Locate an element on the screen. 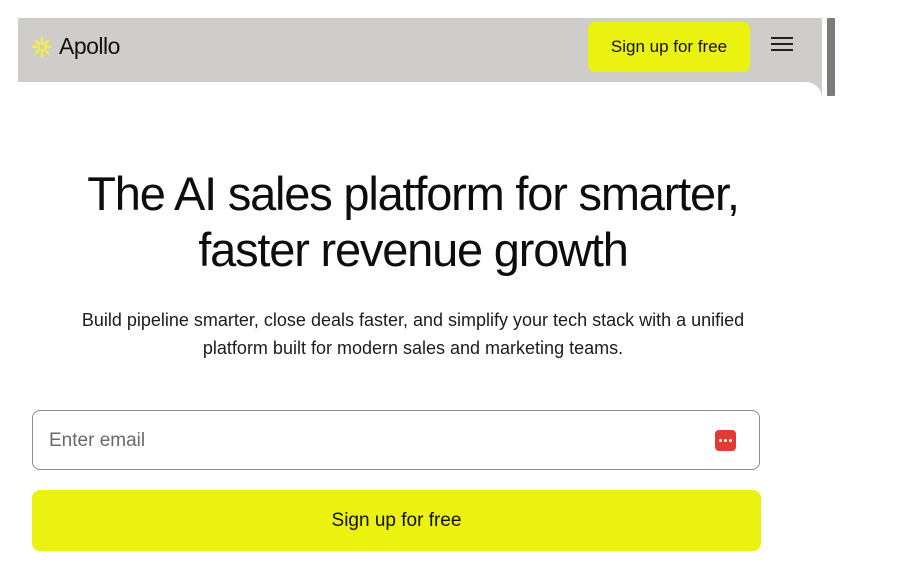  hero-title-line-2: faster revenue growth is located at coordinates (413, 249).